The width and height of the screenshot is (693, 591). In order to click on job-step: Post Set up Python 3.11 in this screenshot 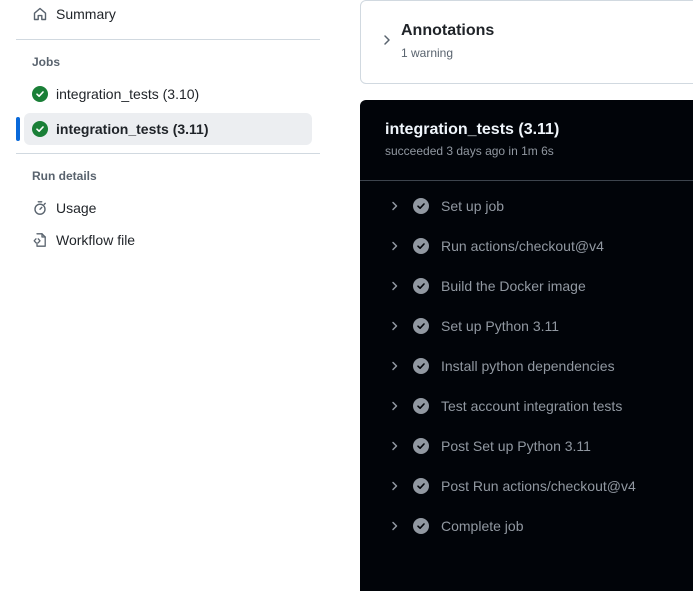, I will do `click(531, 446)`.